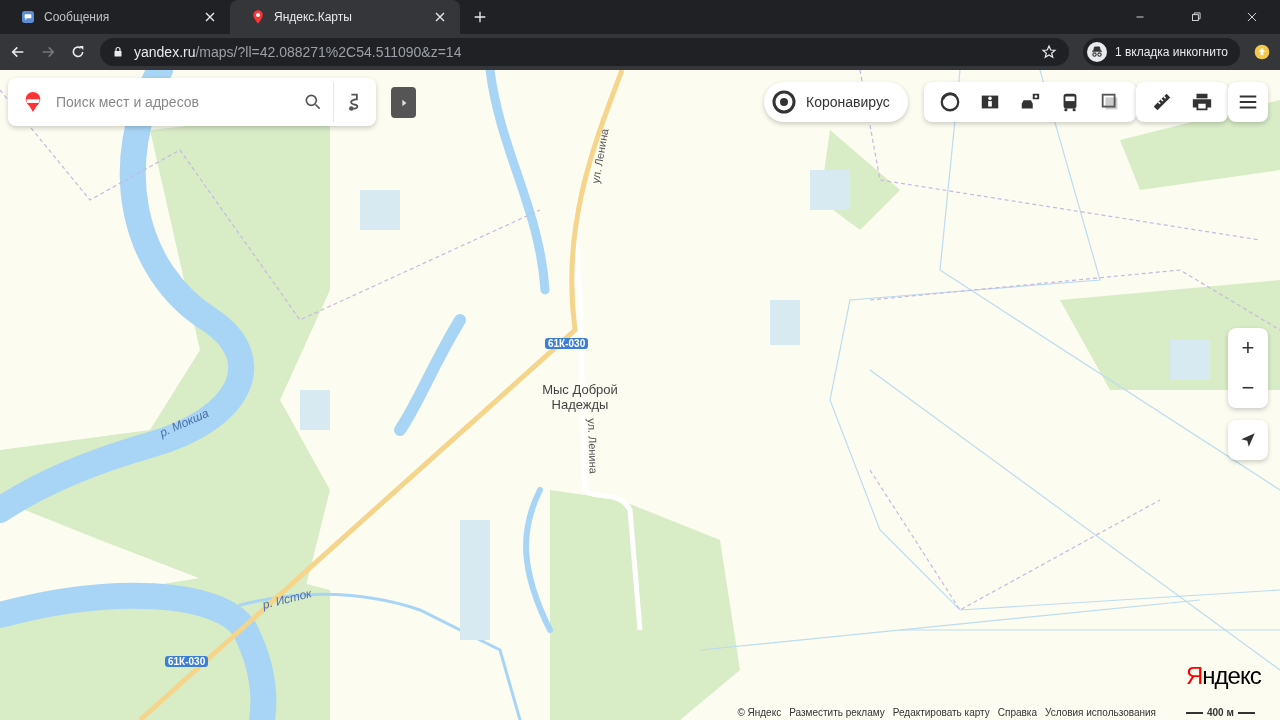  Describe the element at coordinates (580, 397) in the screenshot. I see `place-label: Мыс Доброй Надежды` at that location.